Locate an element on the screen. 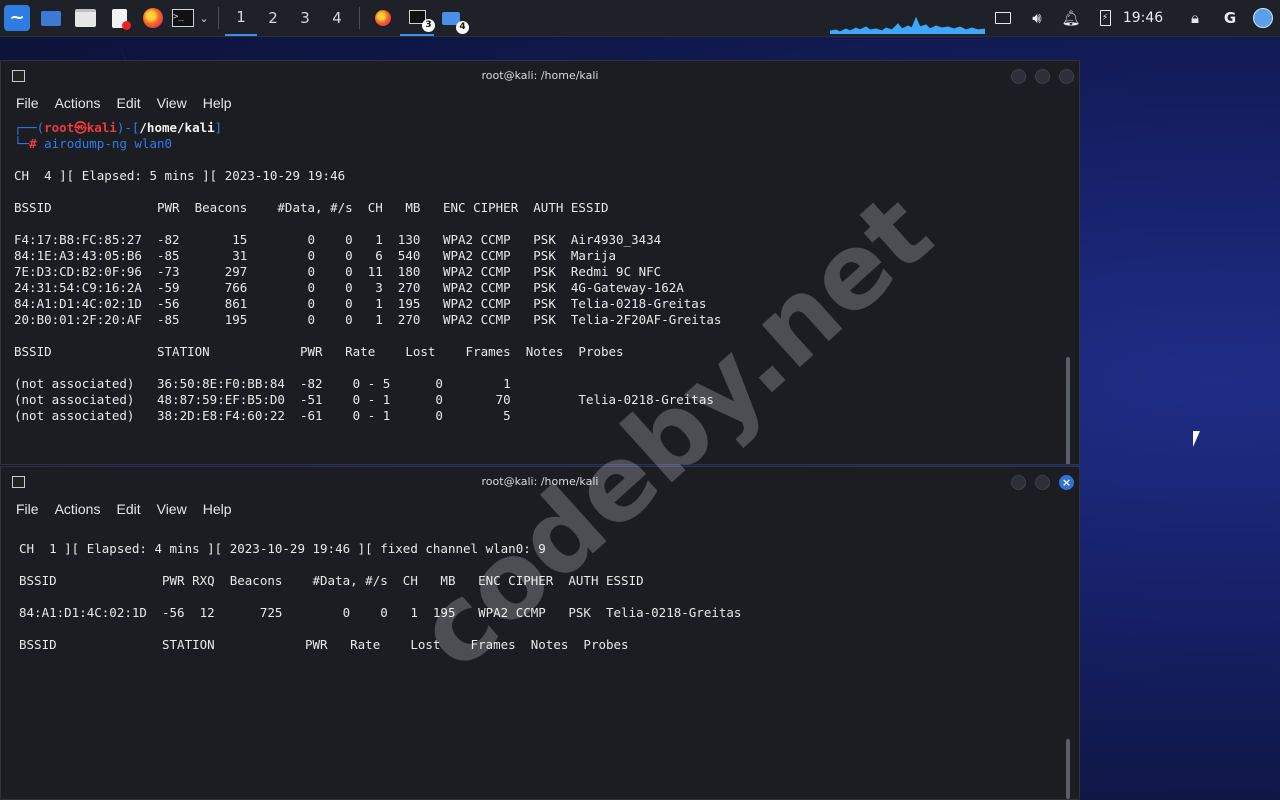 The height and width of the screenshot is (800, 1280). text-editor-launcher is located at coordinates (119, 18).